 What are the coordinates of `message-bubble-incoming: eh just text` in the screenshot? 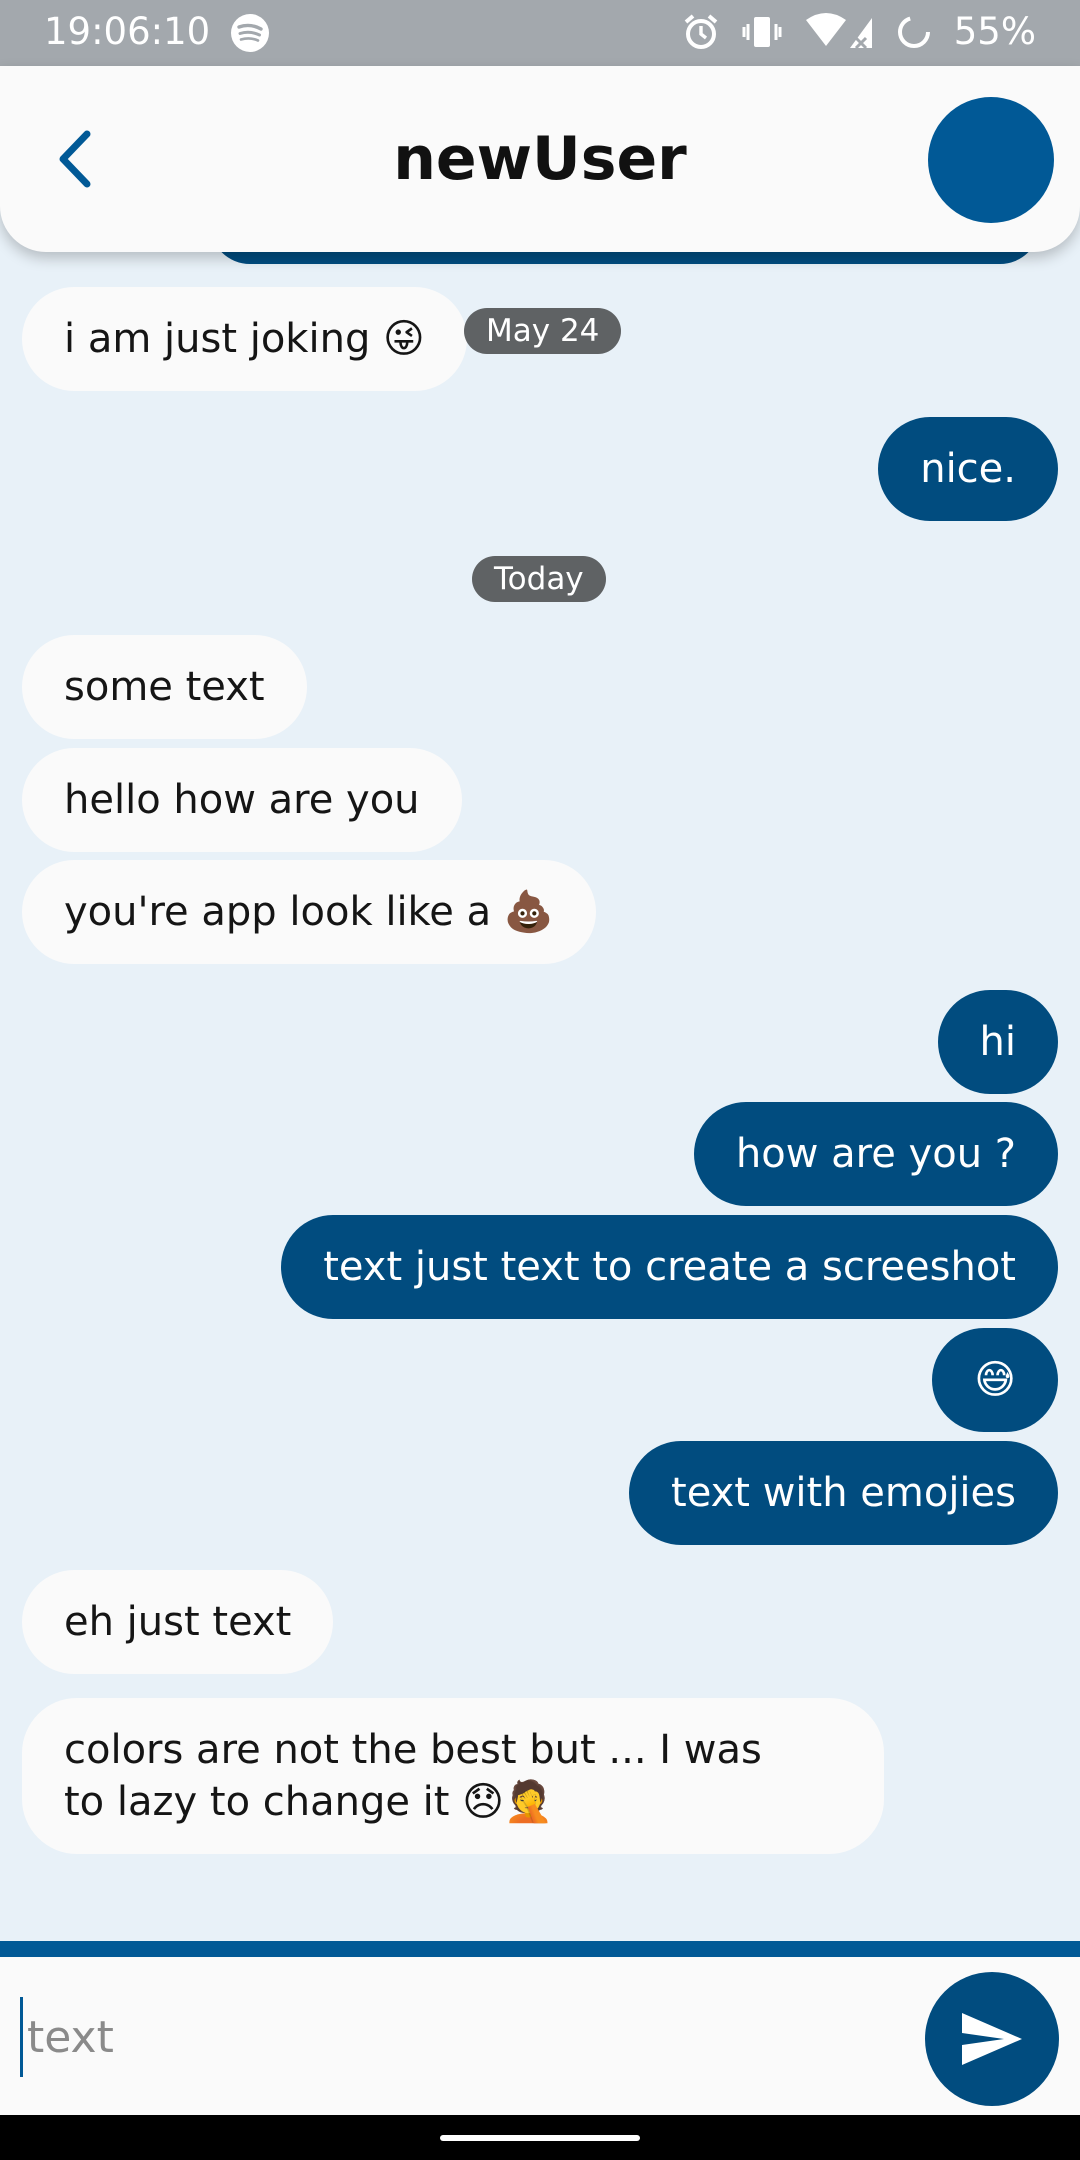 It's located at (178, 1622).